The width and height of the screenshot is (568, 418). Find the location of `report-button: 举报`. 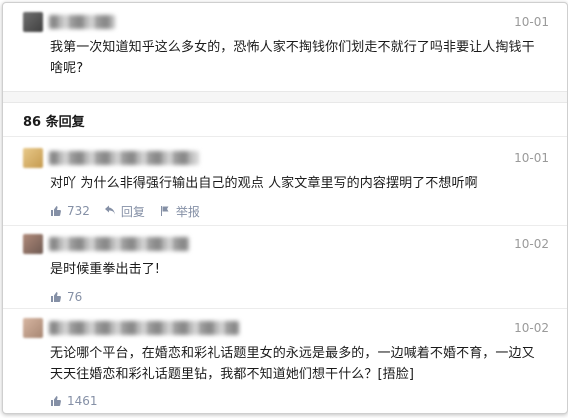

report-button: 举报 is located at coordinates (179, 211).